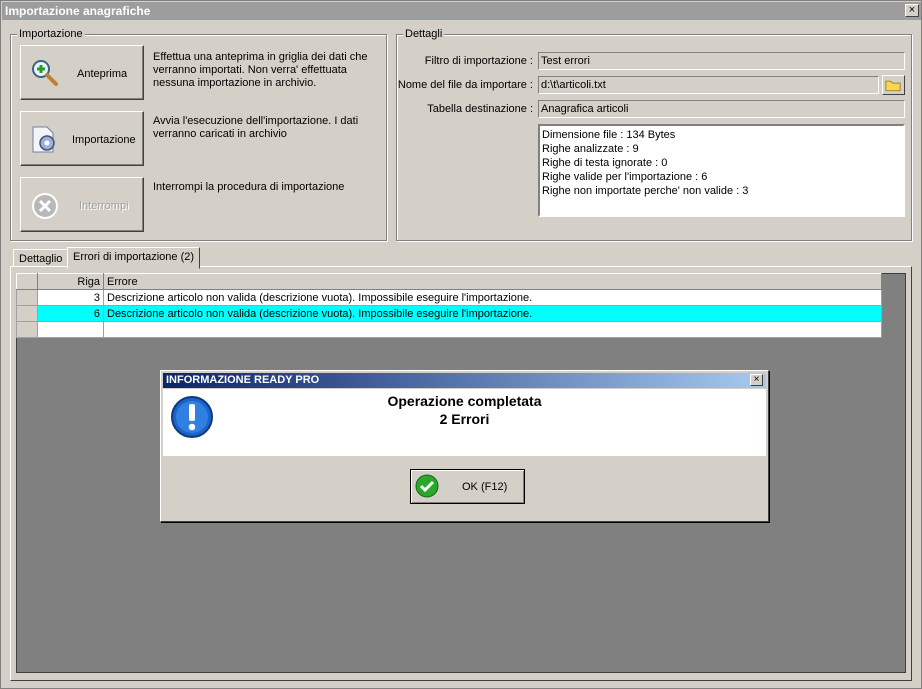  Describe the element at coordinates (605, 163) in the screenshot. I see `info-line: Righe di testa ignorate : 0` at that location.